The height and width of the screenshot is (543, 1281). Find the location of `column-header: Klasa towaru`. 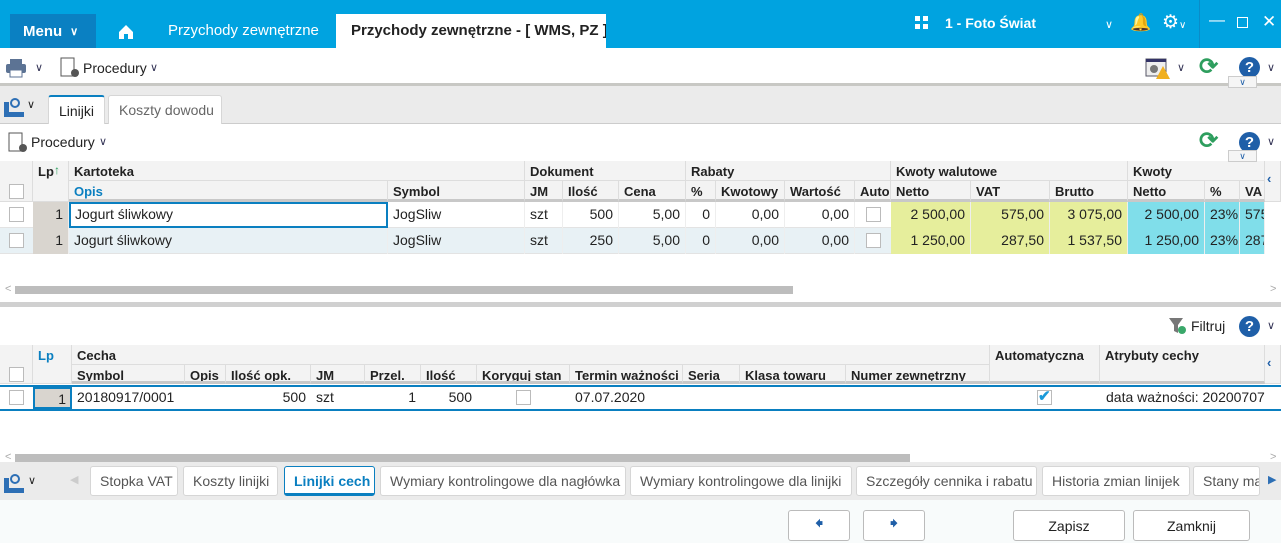

column-header: Klasa towaru is located at coordinates (793, 374).